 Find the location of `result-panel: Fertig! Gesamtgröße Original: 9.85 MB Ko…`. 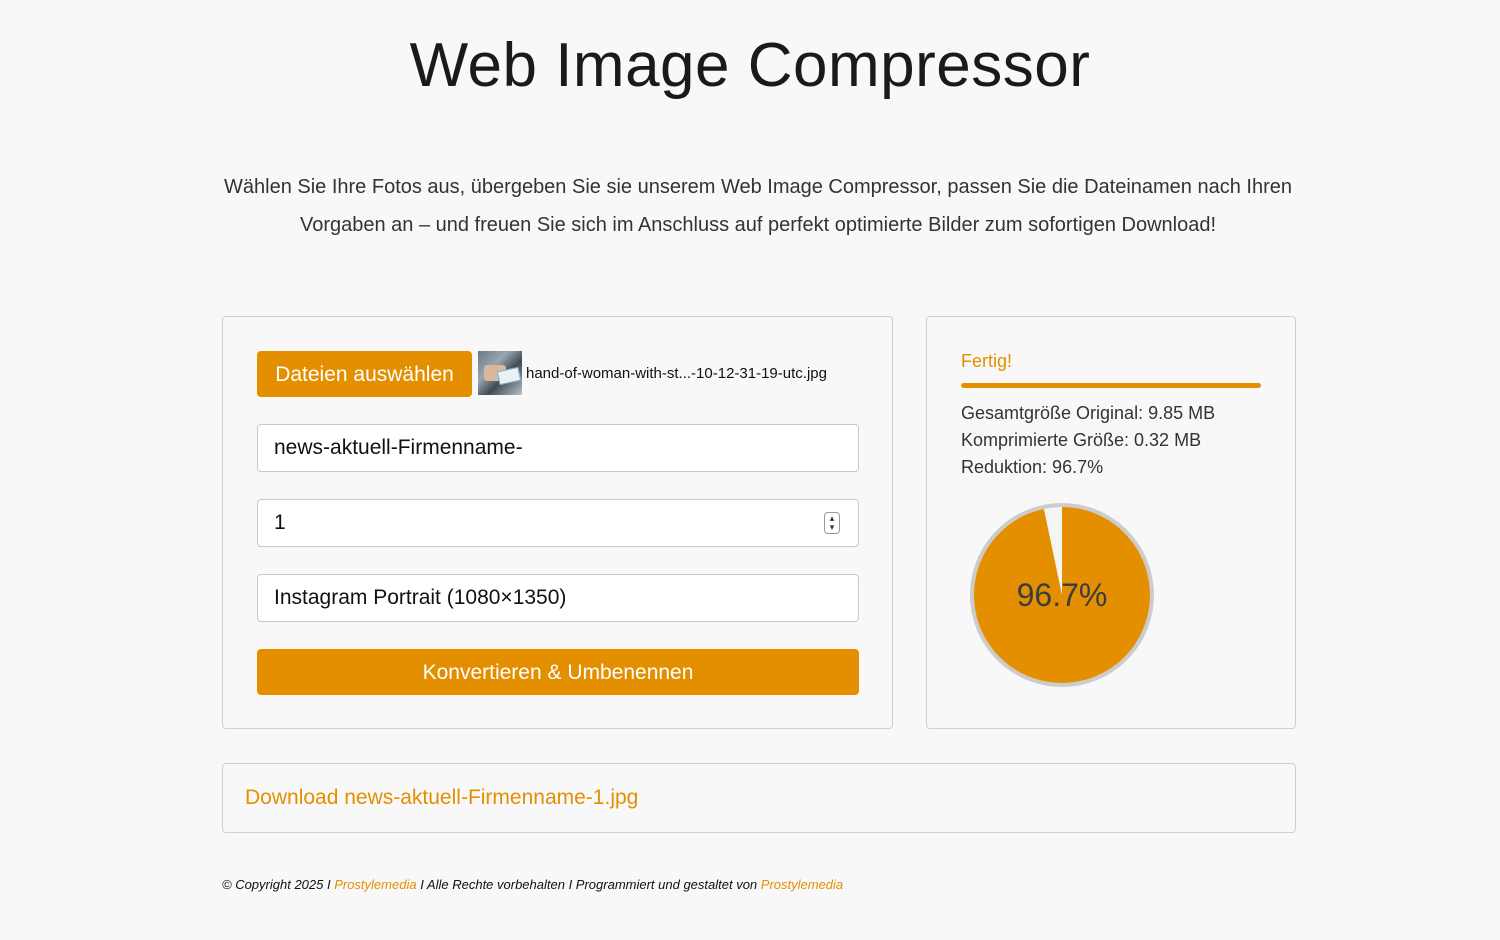

result-panel: Fertig! Gesamtgröße Original: 9.85 MB Ko… is located at coordinates (1111, 522).